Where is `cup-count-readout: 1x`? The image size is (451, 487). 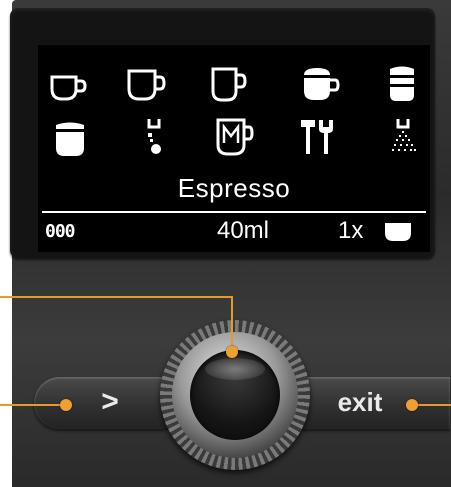 cup-count-readout: 1x is located at coordinates (351, 230).